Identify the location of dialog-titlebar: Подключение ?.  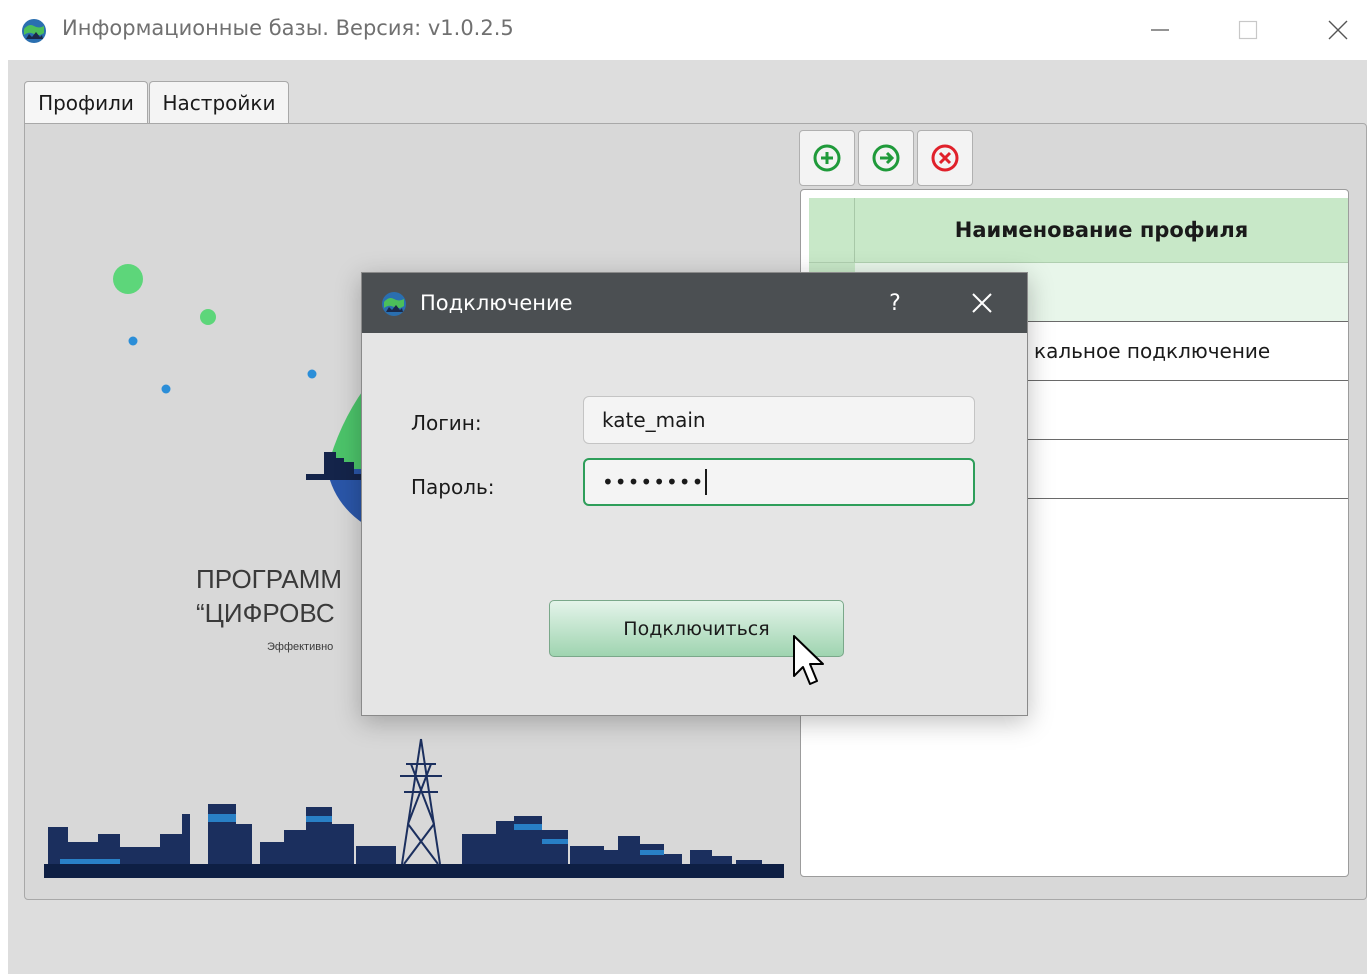
(694, 303).